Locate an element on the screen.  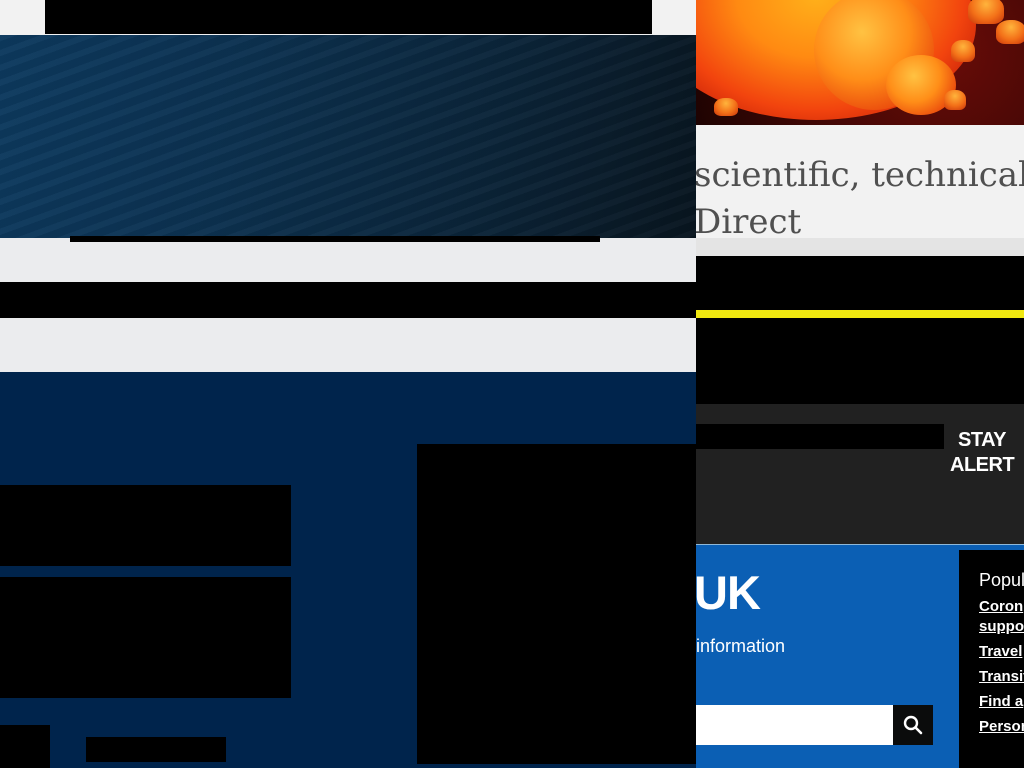
popular-link-label: Coron is located at coordinates (1001, 606).